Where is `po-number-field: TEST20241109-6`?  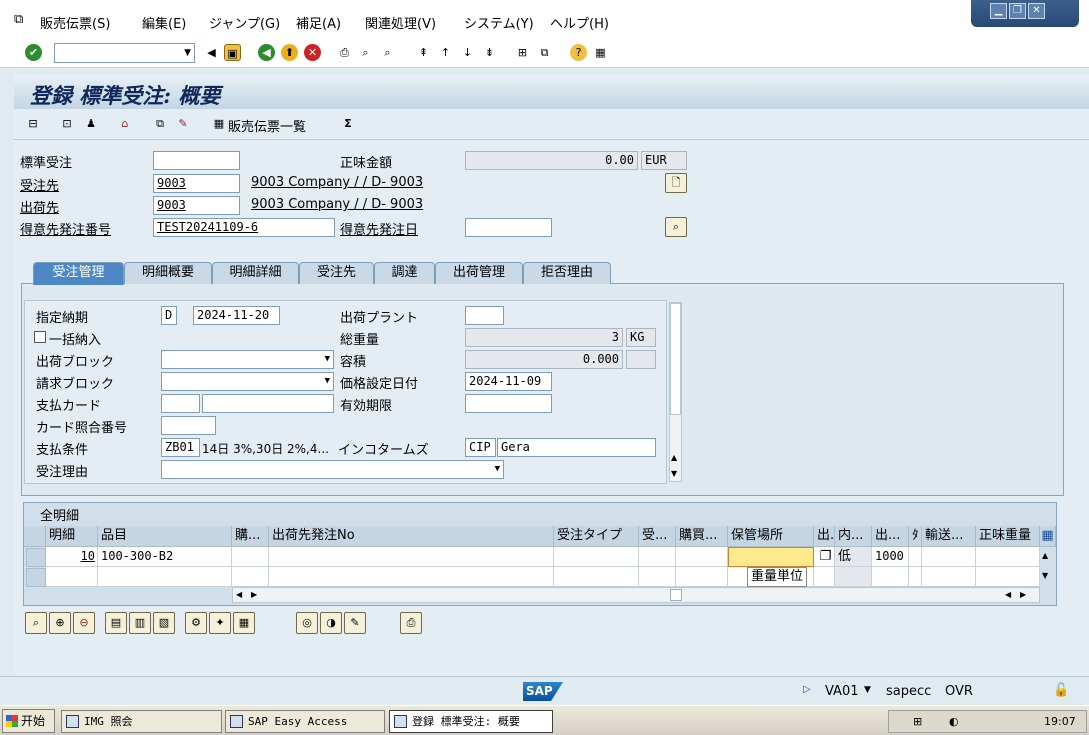
po-number-field: TEST20241109-6 is located at coordinates (244, 227).